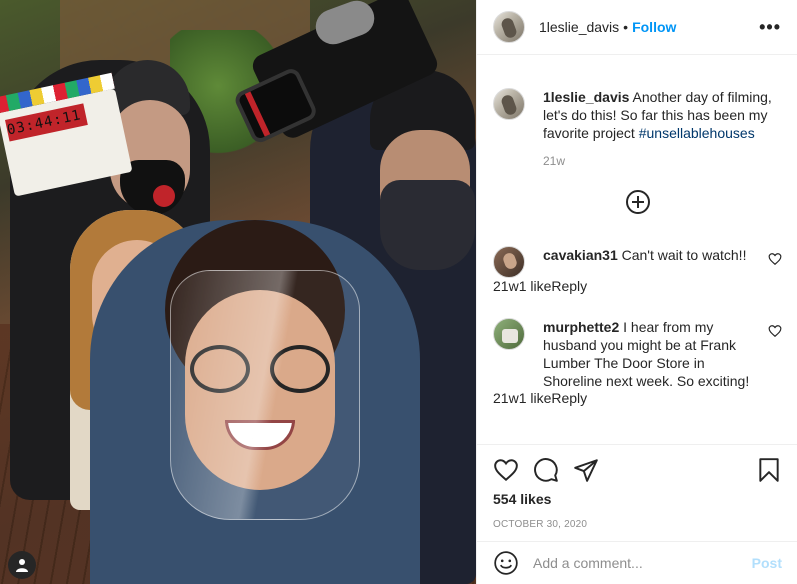 The height and width of the screenshot is (584, 797). What do you see at coordinates (637, 467) in the screenshot?
I see `action-icons` at bounding box center [637, 467].